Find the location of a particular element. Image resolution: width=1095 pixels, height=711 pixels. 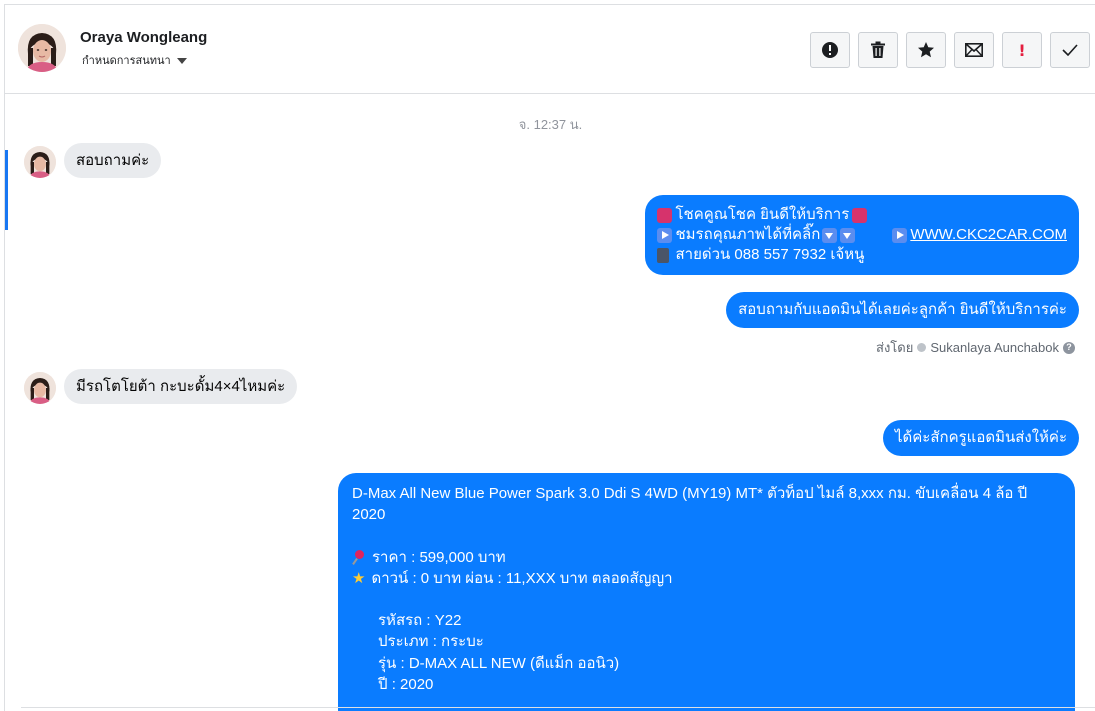

message-line: ราคา : 599,000 บาท is located at coordinates (706, 557).